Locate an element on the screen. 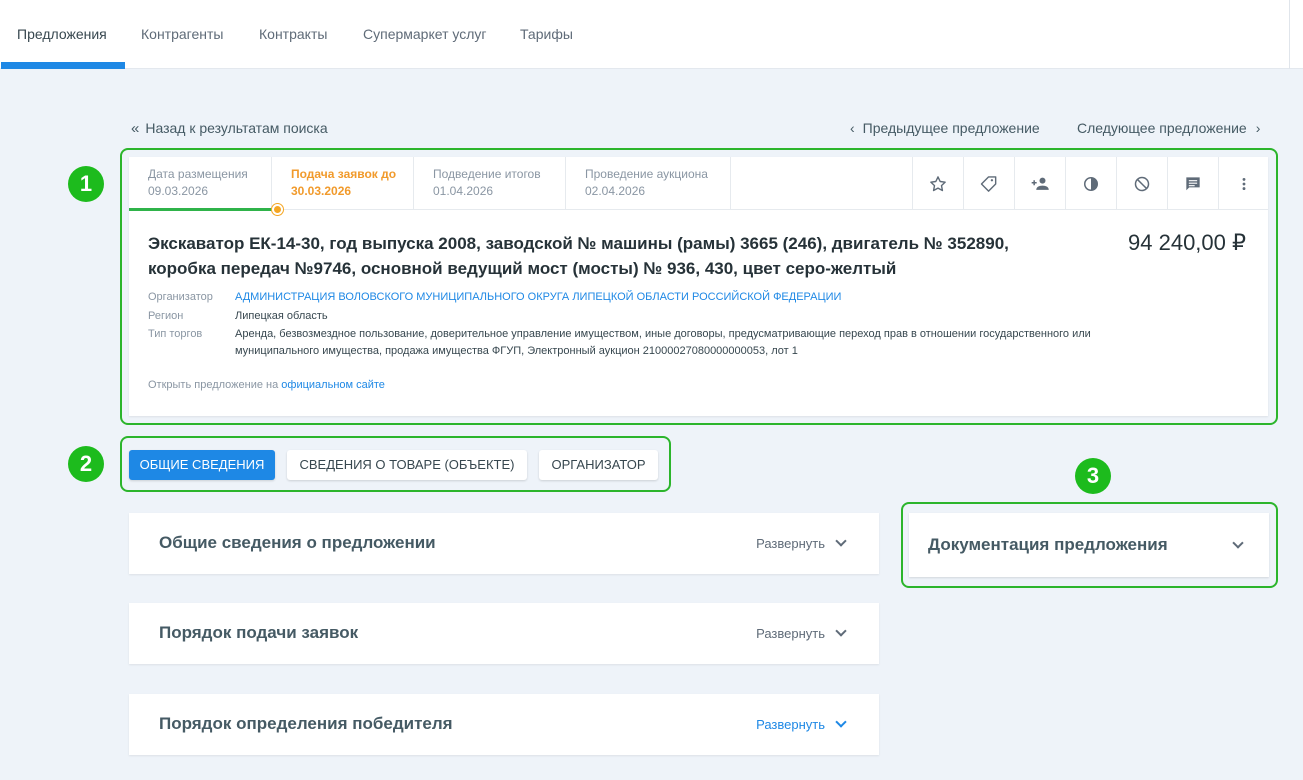 The image size is (1303, 780). callout-badge-1: 1 is located at coordinates (86, 184).